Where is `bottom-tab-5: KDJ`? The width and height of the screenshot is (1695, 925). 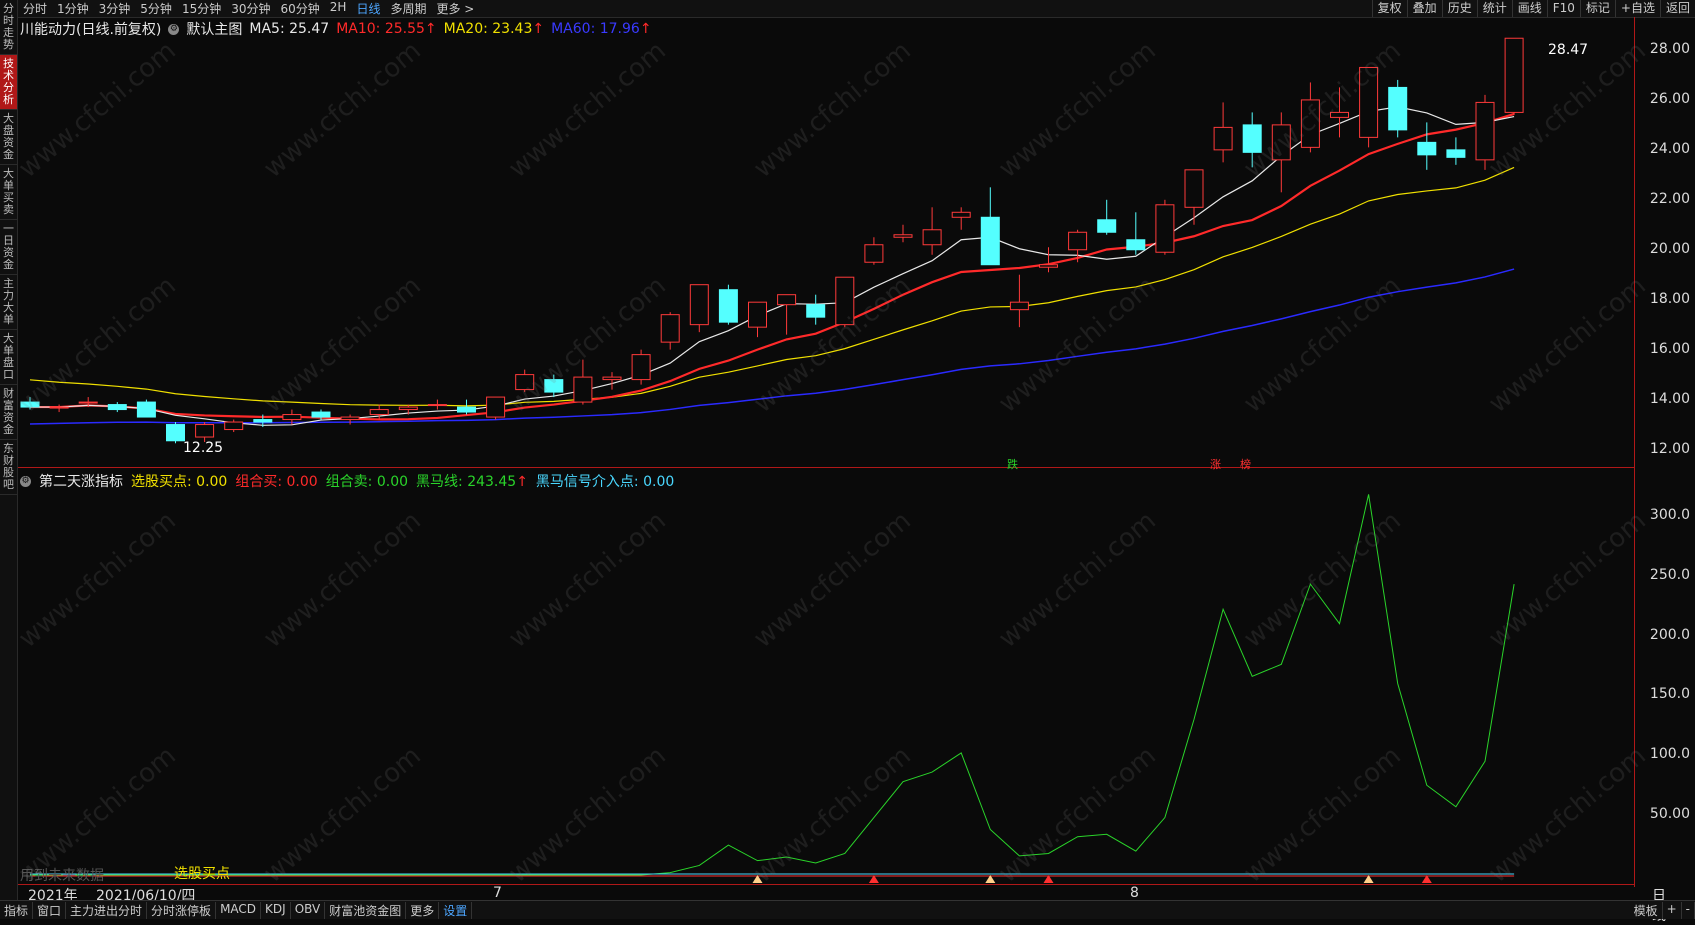
bottom-tab-5: KDJ is located at coordinates (276, 910).